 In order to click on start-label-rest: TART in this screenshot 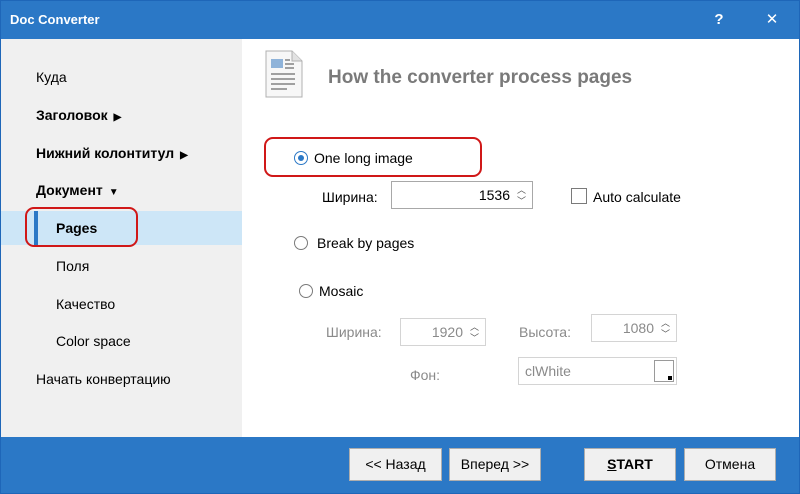, I will do `click(634, 464)`.